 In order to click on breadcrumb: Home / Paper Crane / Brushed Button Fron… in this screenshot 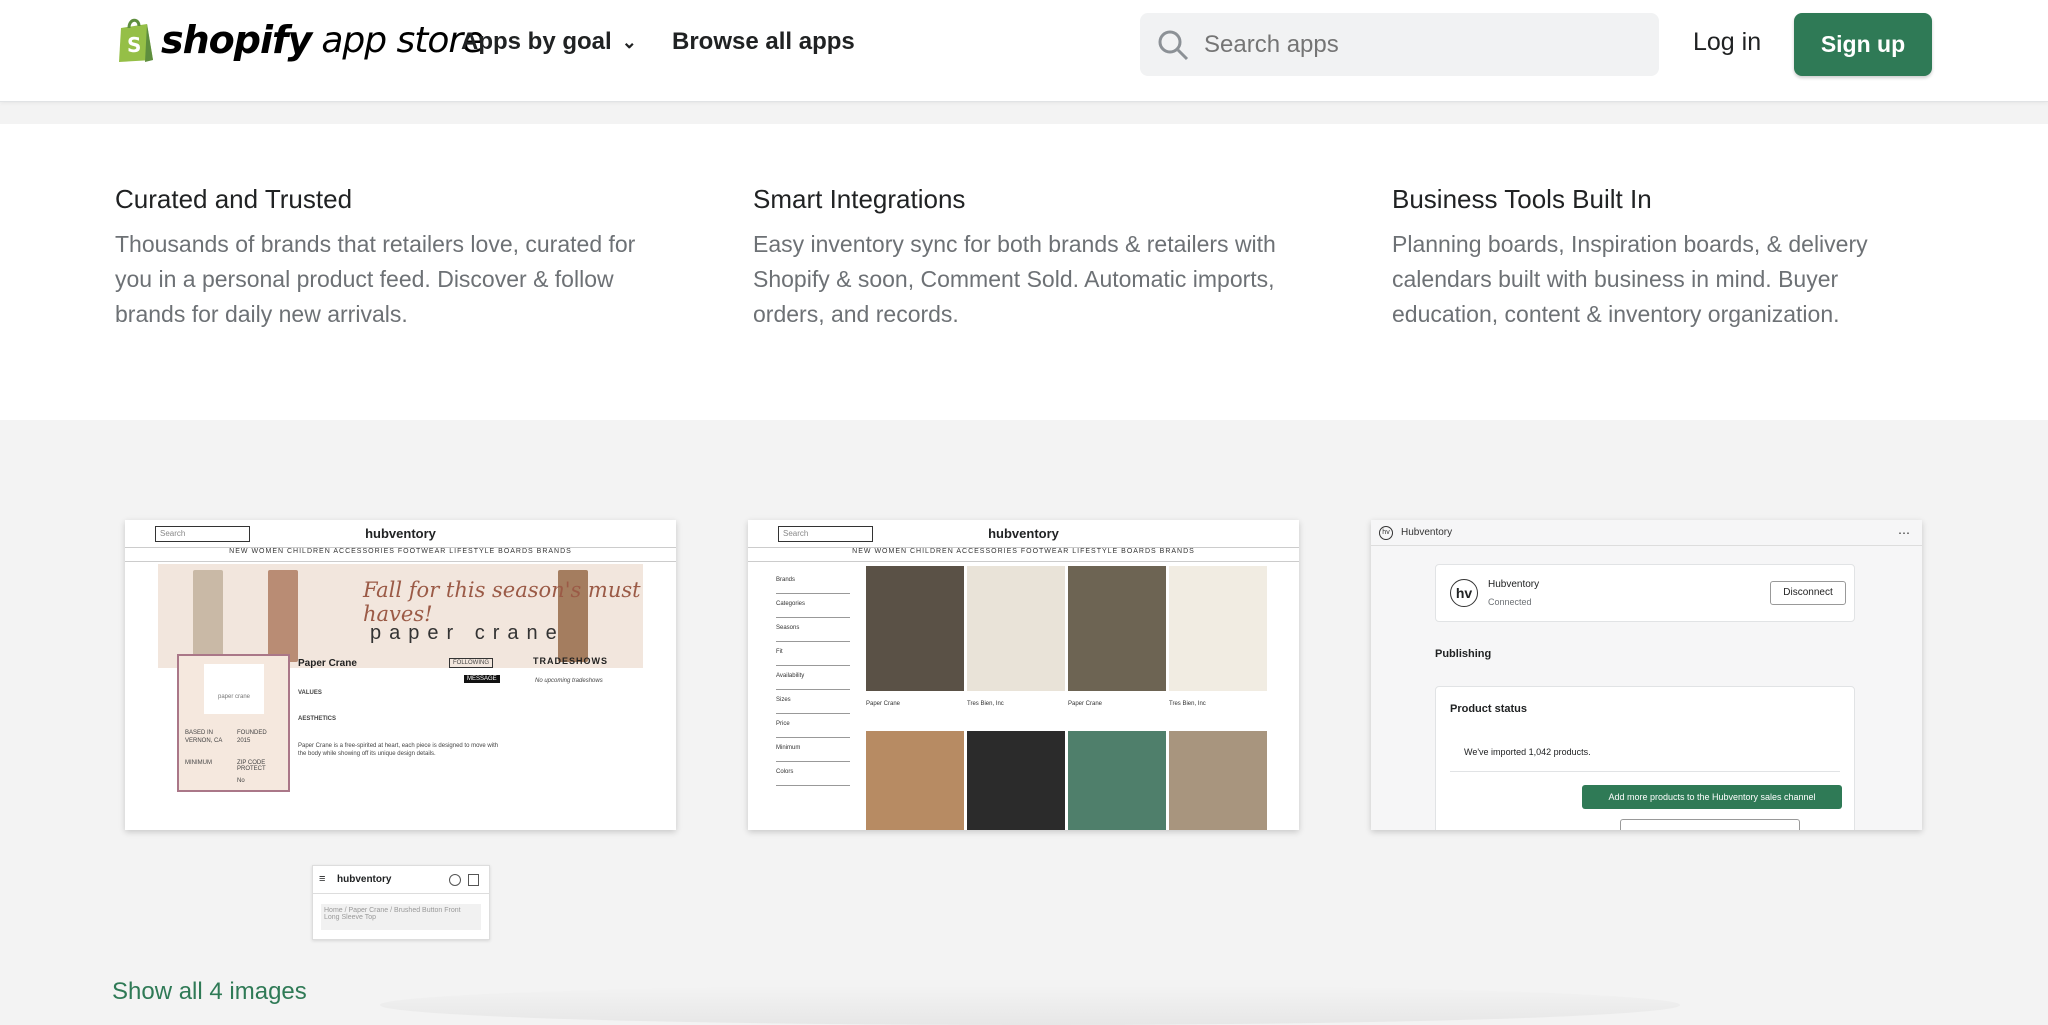, I will do `click(401, 917)`.